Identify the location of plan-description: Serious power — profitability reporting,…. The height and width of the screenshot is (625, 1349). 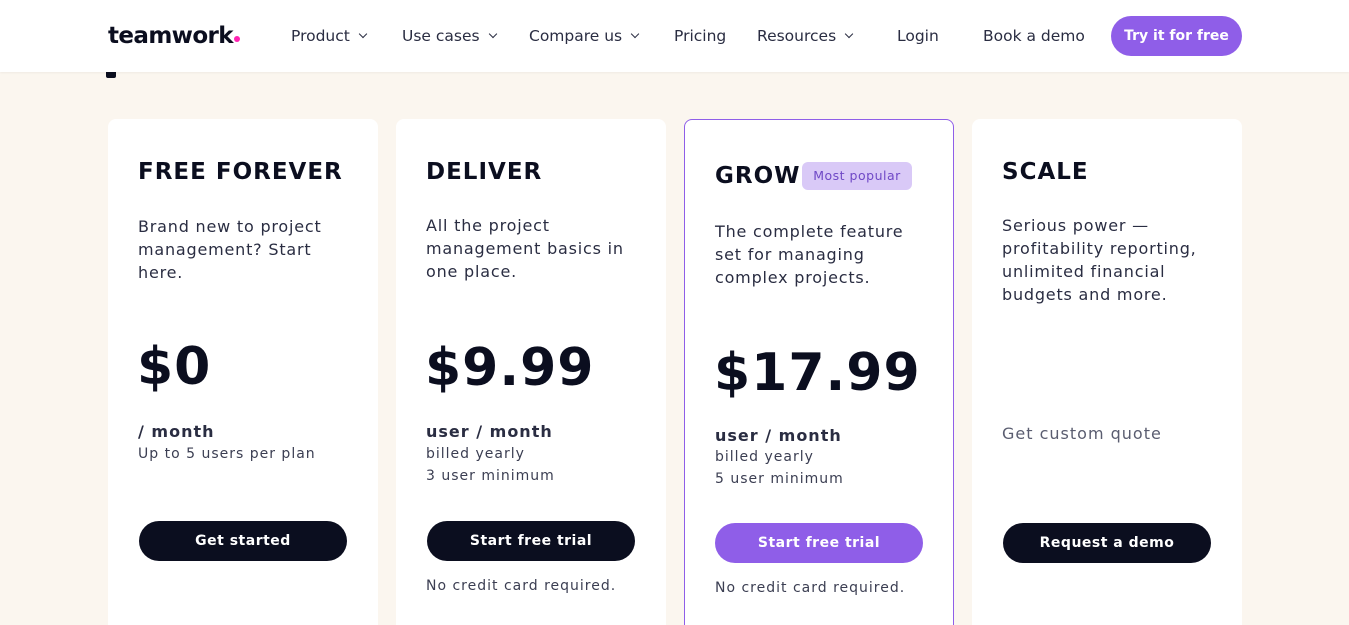
(1099, 260).